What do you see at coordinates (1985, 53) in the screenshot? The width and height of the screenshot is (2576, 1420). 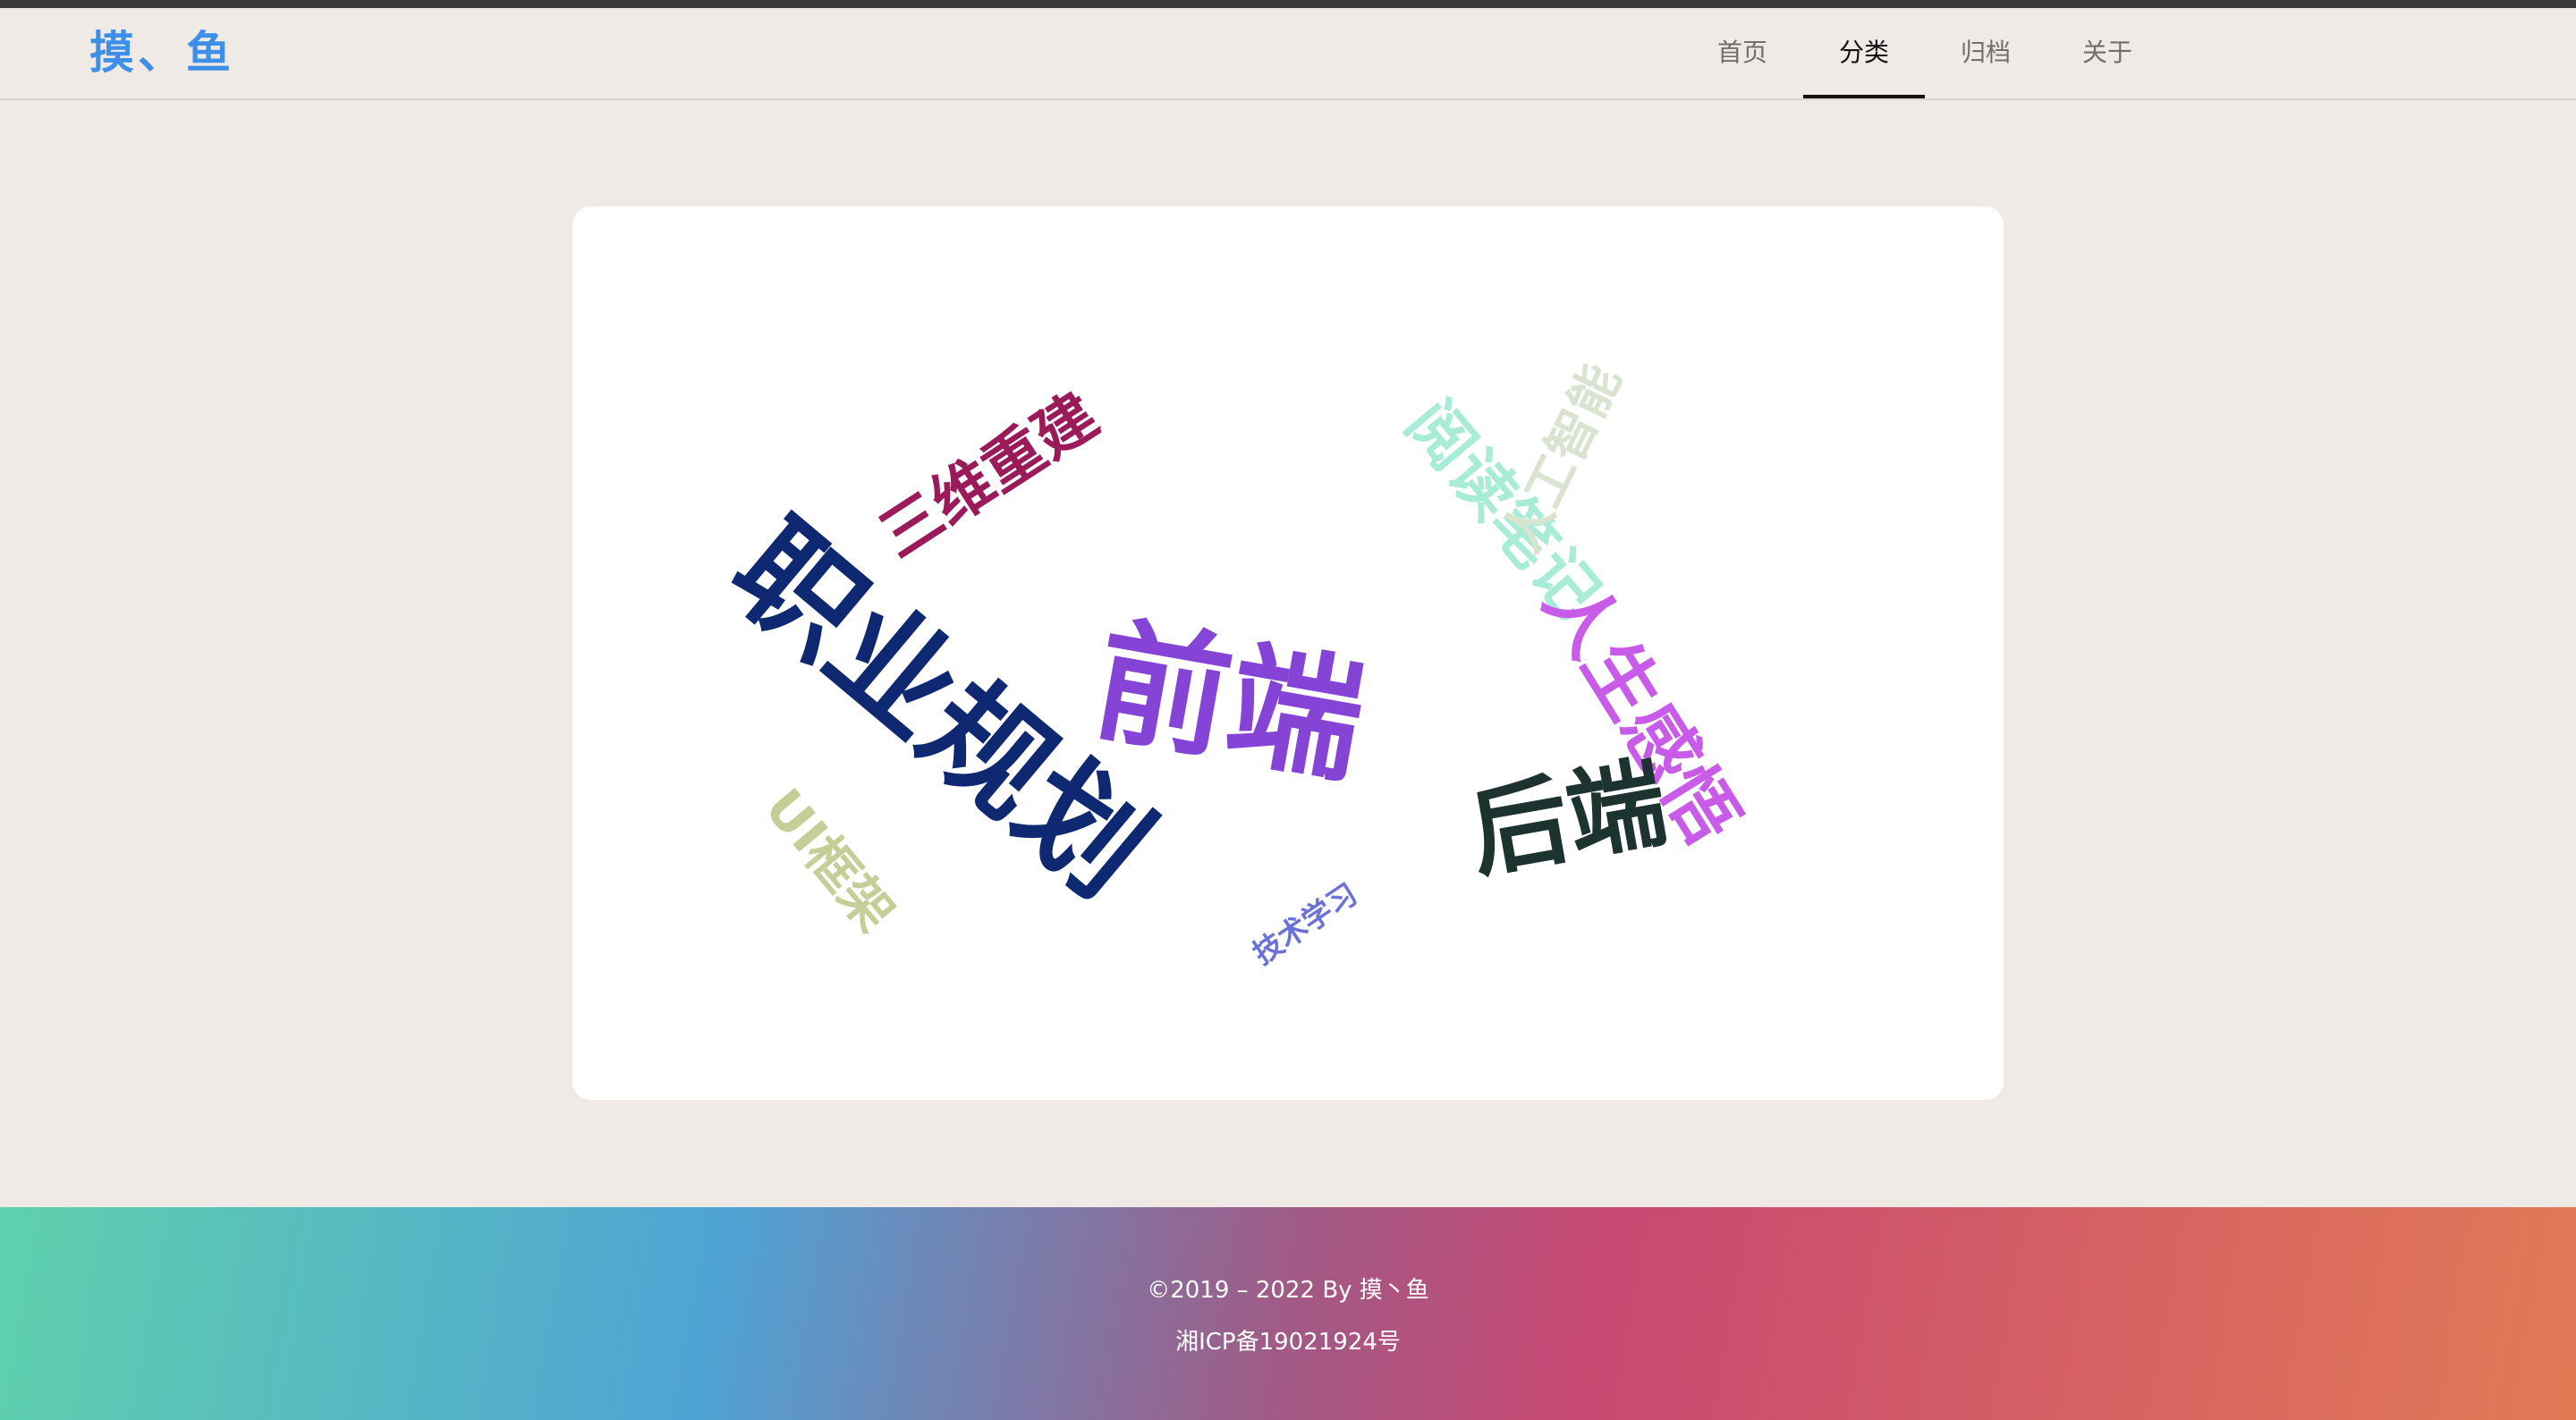 I see `nav-archives: 归档` at bounding box center [1985, 53].